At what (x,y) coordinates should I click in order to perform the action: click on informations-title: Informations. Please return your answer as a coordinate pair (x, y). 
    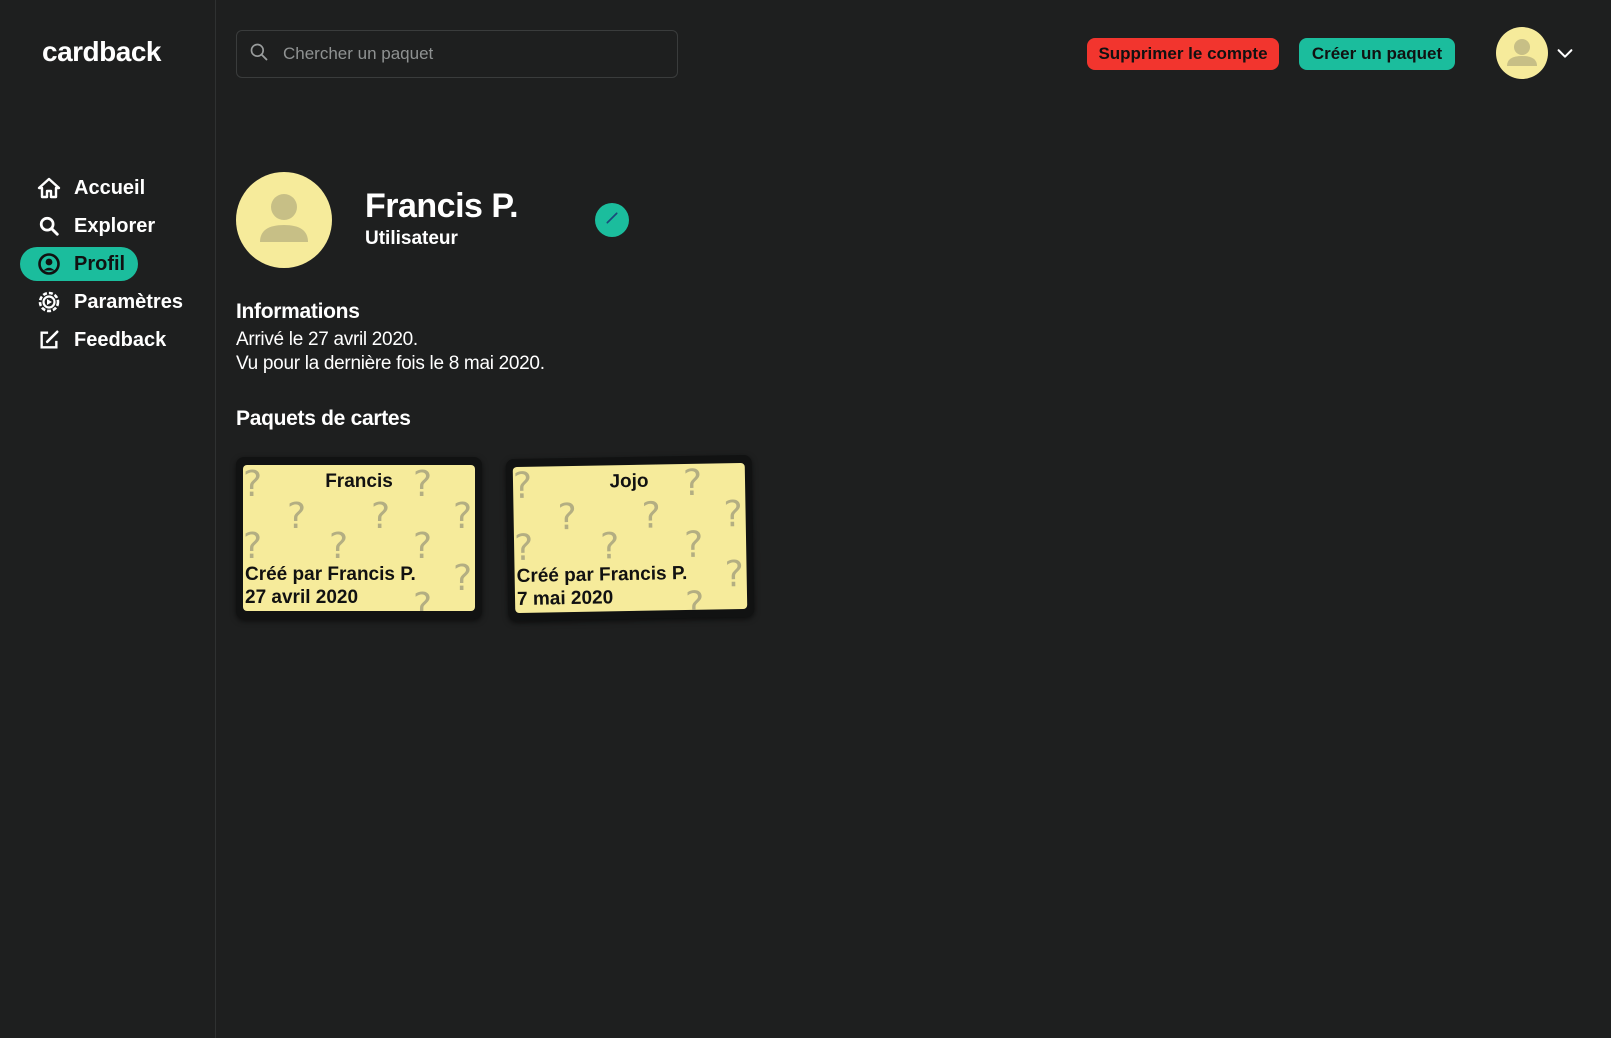
    Looking at the image, I should click on (298, 311).